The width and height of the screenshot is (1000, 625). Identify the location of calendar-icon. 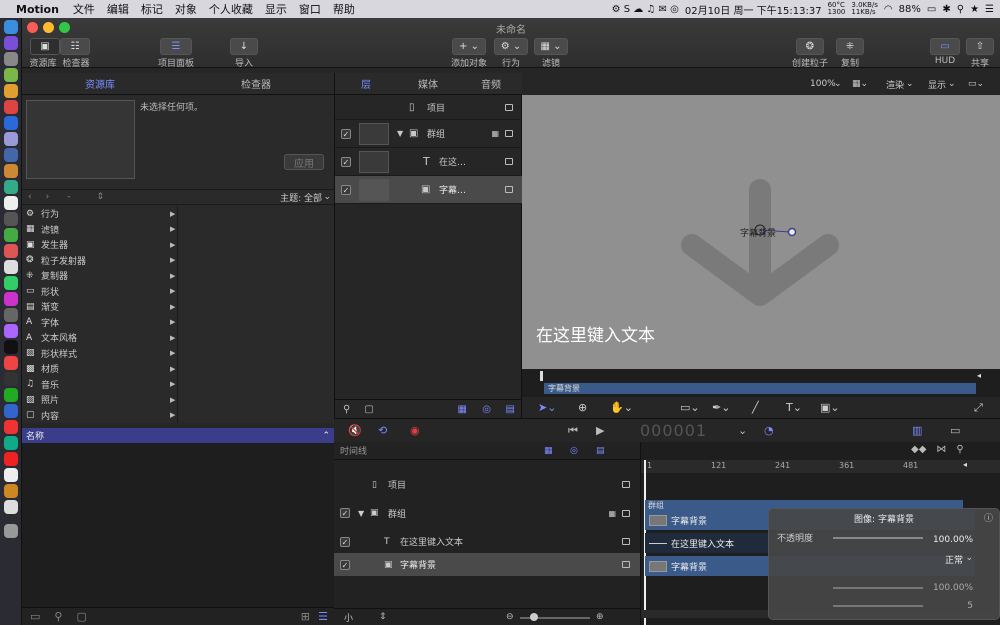
(11, 203).